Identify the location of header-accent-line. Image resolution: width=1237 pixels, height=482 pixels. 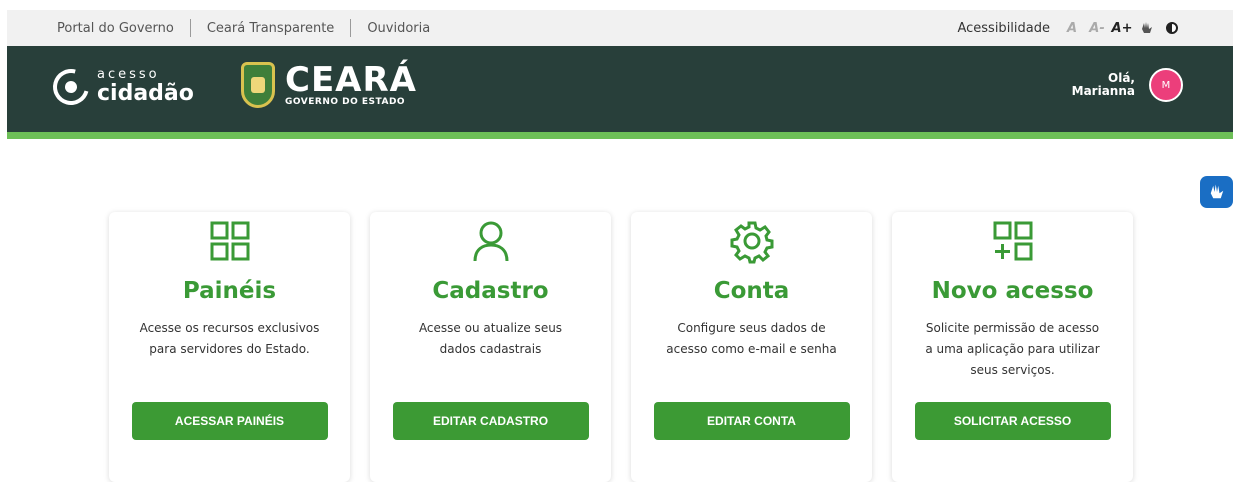
(620, 135).